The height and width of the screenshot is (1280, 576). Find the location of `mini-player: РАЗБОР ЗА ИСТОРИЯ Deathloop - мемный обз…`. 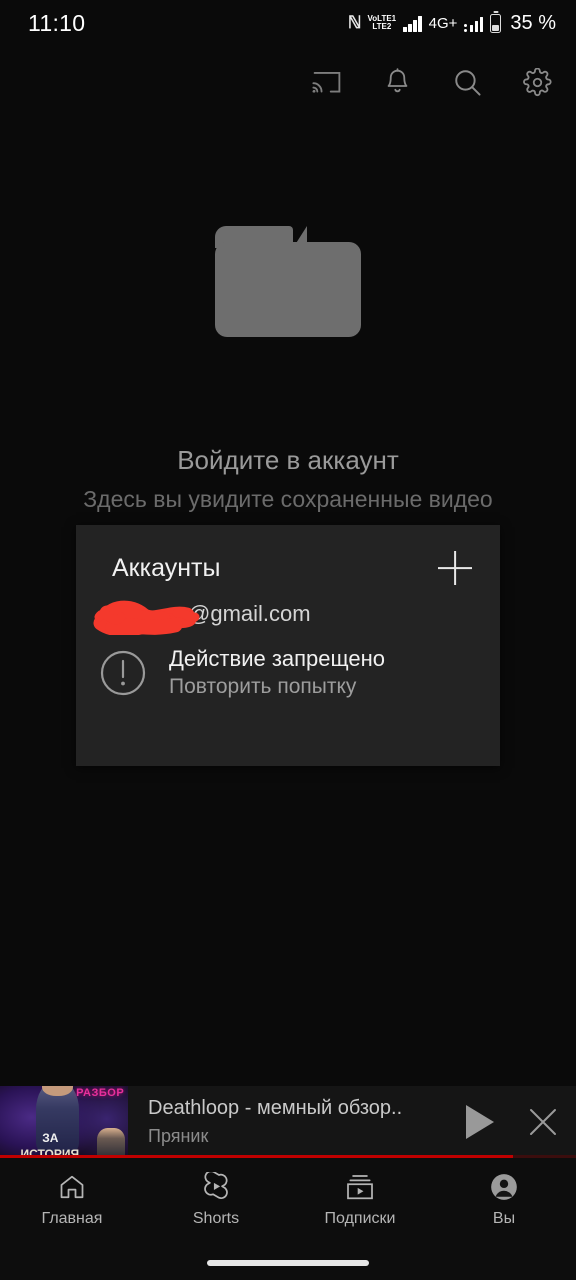

mini-player: РАЗБОР ЗА ИСТОРИЯ Deathloop - мемный обз… is located at coordinates (288, 1122).